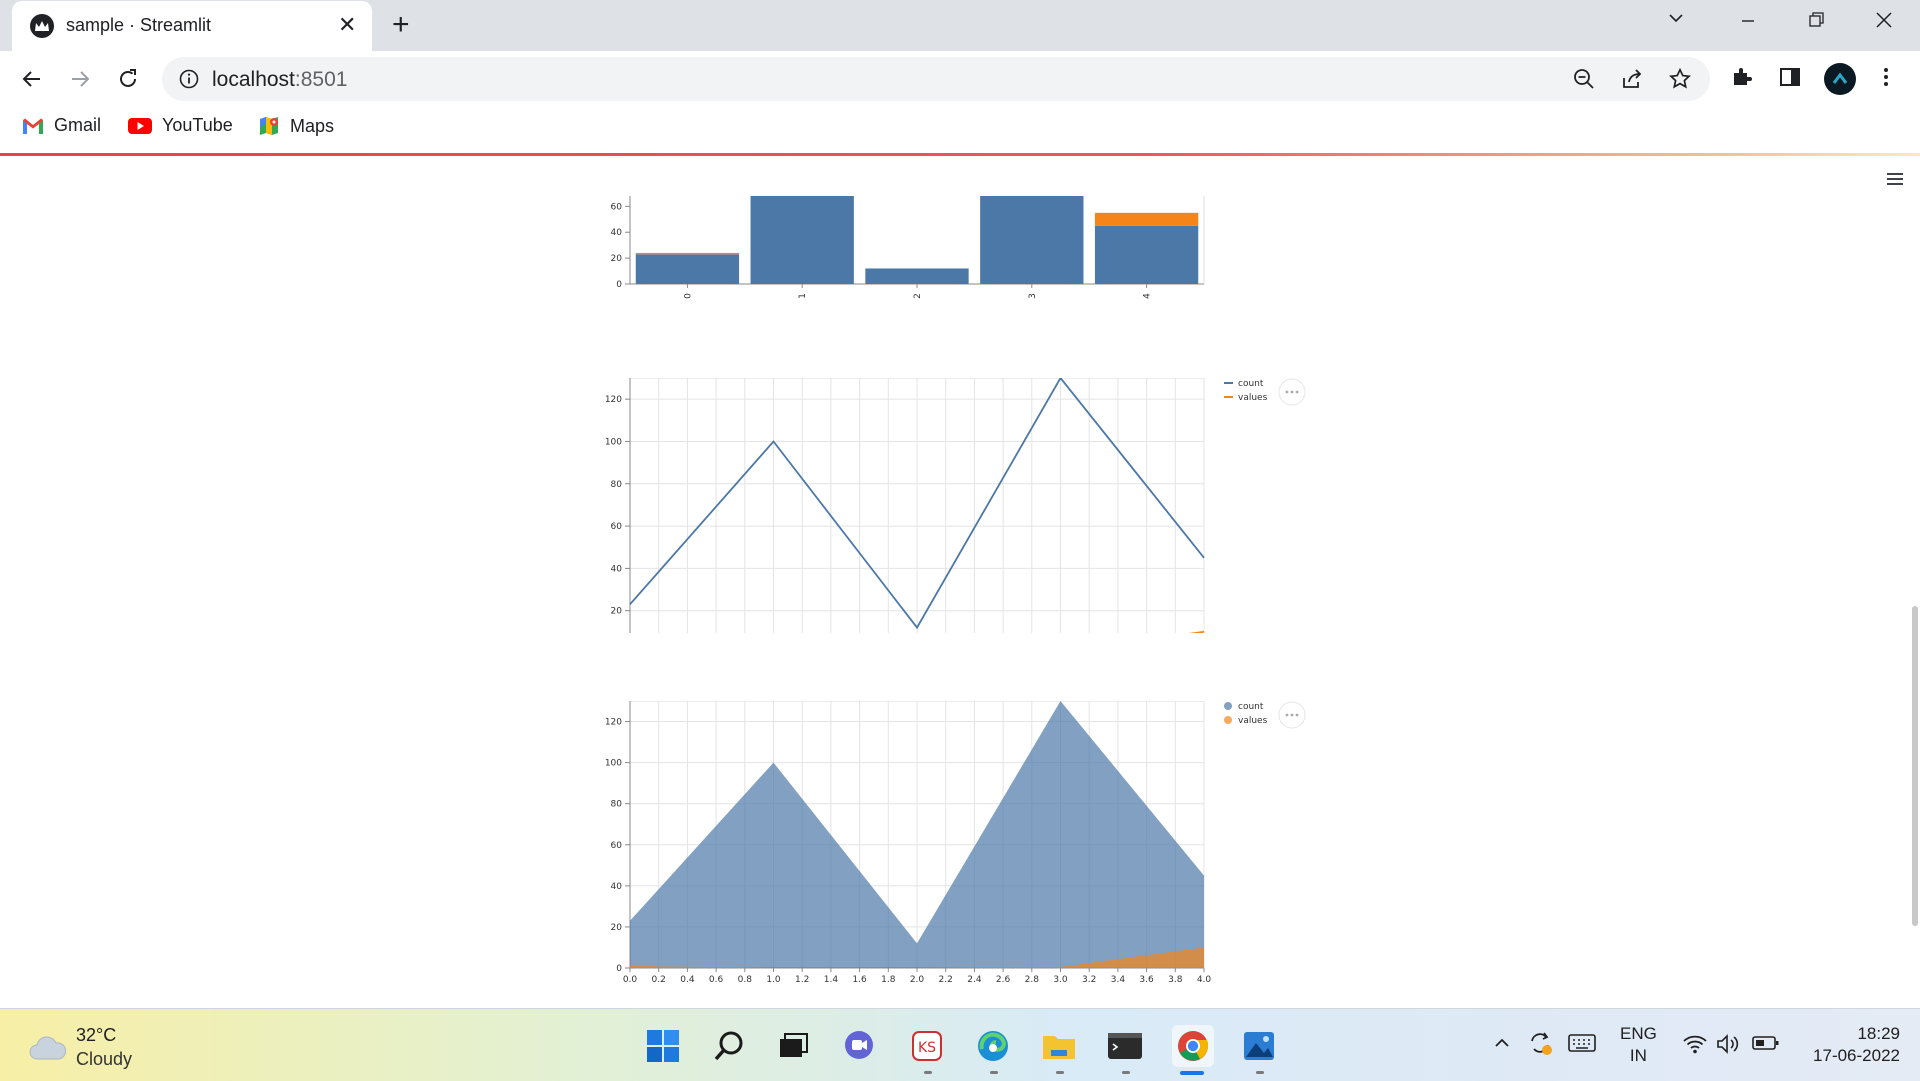 The width and height of the screenshot is (1920, 1081). Describe the element at coordinates (78, 125) in the screenshot. I see `bookmark-label: Gmail` at that location.